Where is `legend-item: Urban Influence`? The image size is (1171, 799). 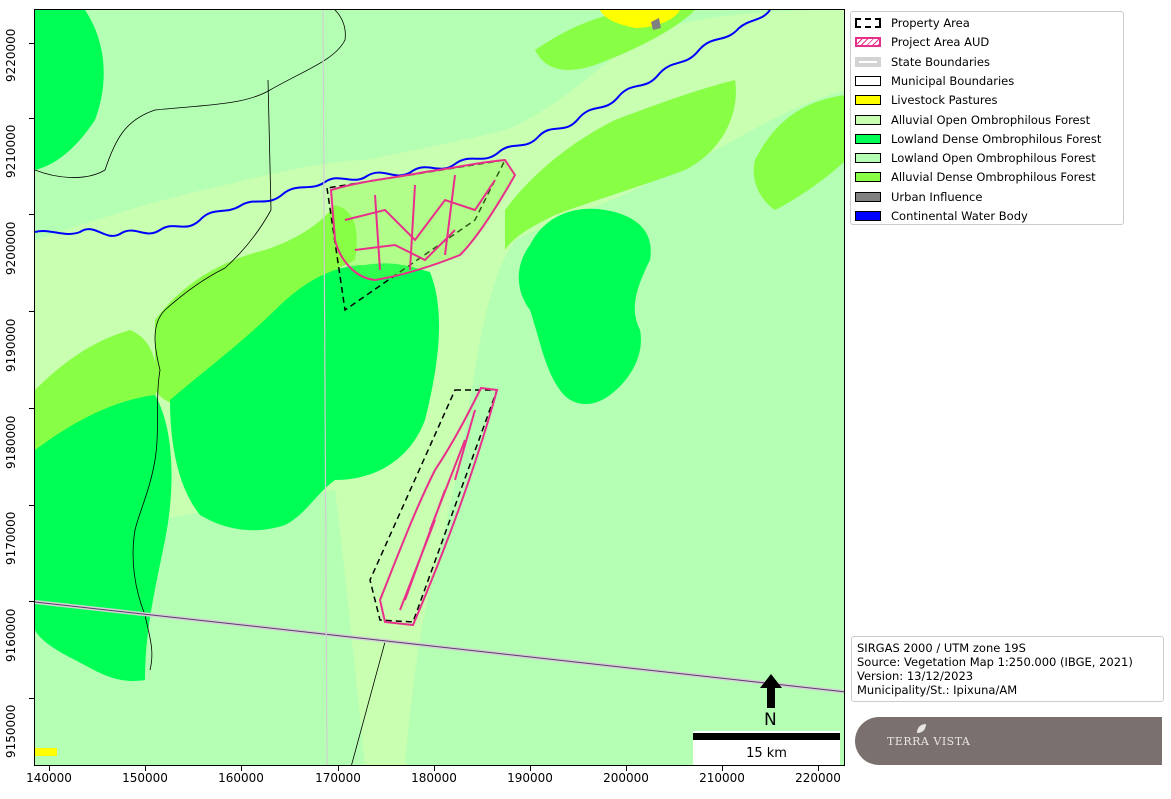
legend-item: Urban Influence is located at coordinates (918, 197).